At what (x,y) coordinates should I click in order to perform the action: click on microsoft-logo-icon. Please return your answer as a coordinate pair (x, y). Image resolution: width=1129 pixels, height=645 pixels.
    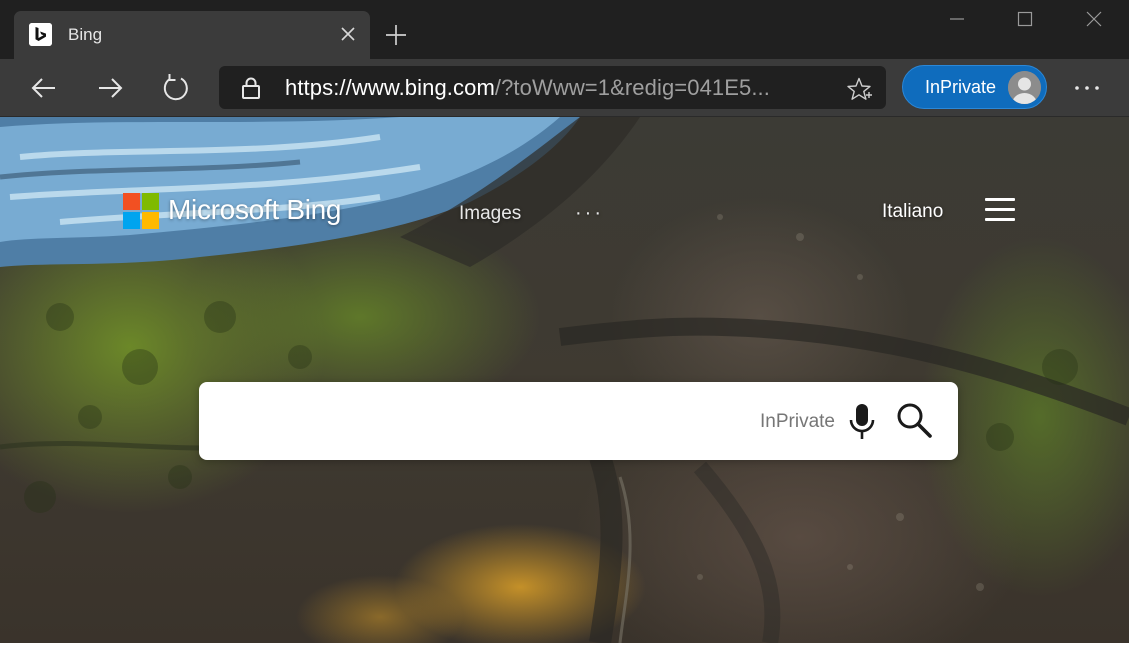
    Looking at the image, I should click on (141, 211).